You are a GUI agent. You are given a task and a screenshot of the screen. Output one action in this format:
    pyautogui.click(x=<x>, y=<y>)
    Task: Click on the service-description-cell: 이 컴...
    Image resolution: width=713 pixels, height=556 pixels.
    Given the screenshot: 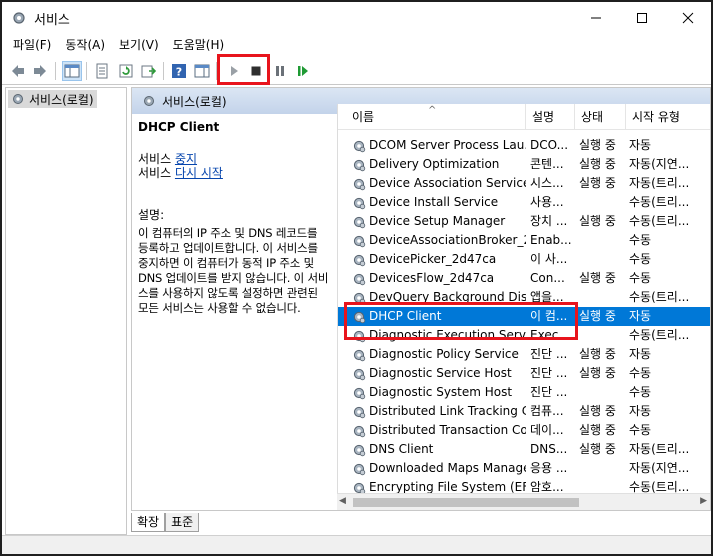 What is the action you would take?
    pyautogui.click(x=549, y=316)
    